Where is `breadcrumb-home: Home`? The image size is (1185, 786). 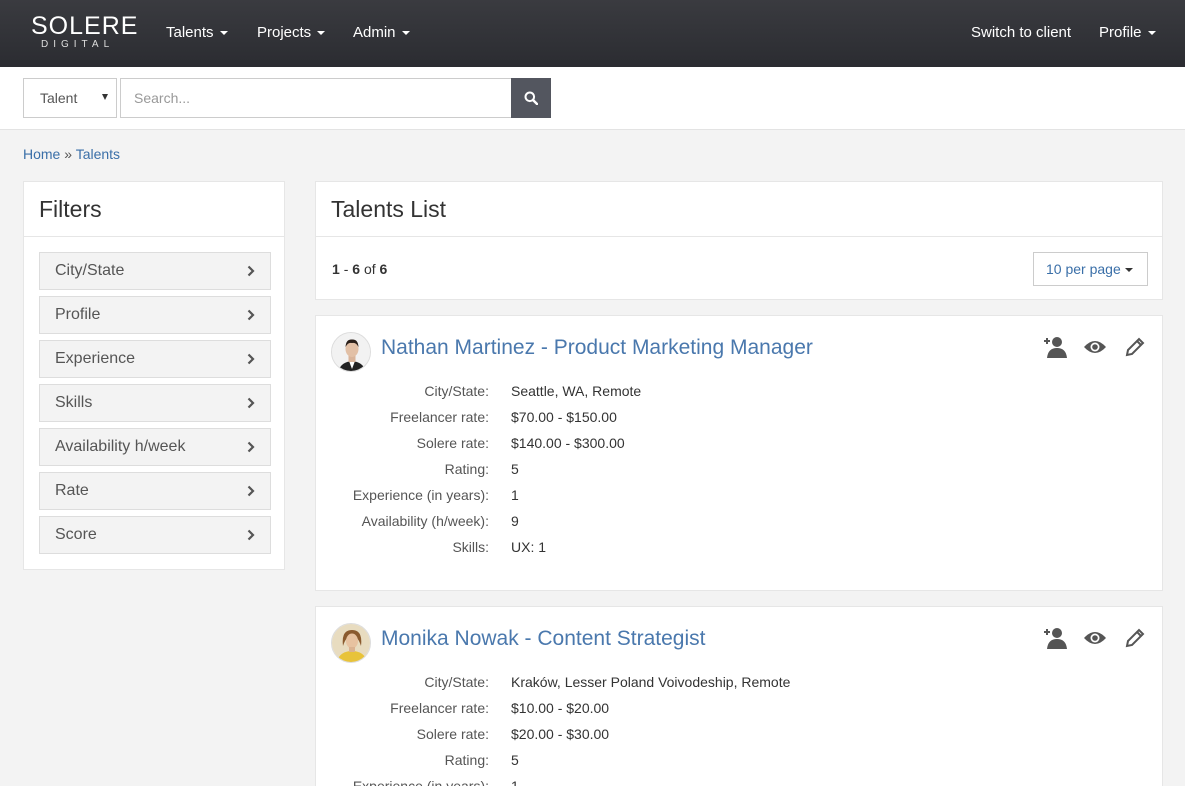
breadcrumb-home: Home is located at coordinates (41, 154).